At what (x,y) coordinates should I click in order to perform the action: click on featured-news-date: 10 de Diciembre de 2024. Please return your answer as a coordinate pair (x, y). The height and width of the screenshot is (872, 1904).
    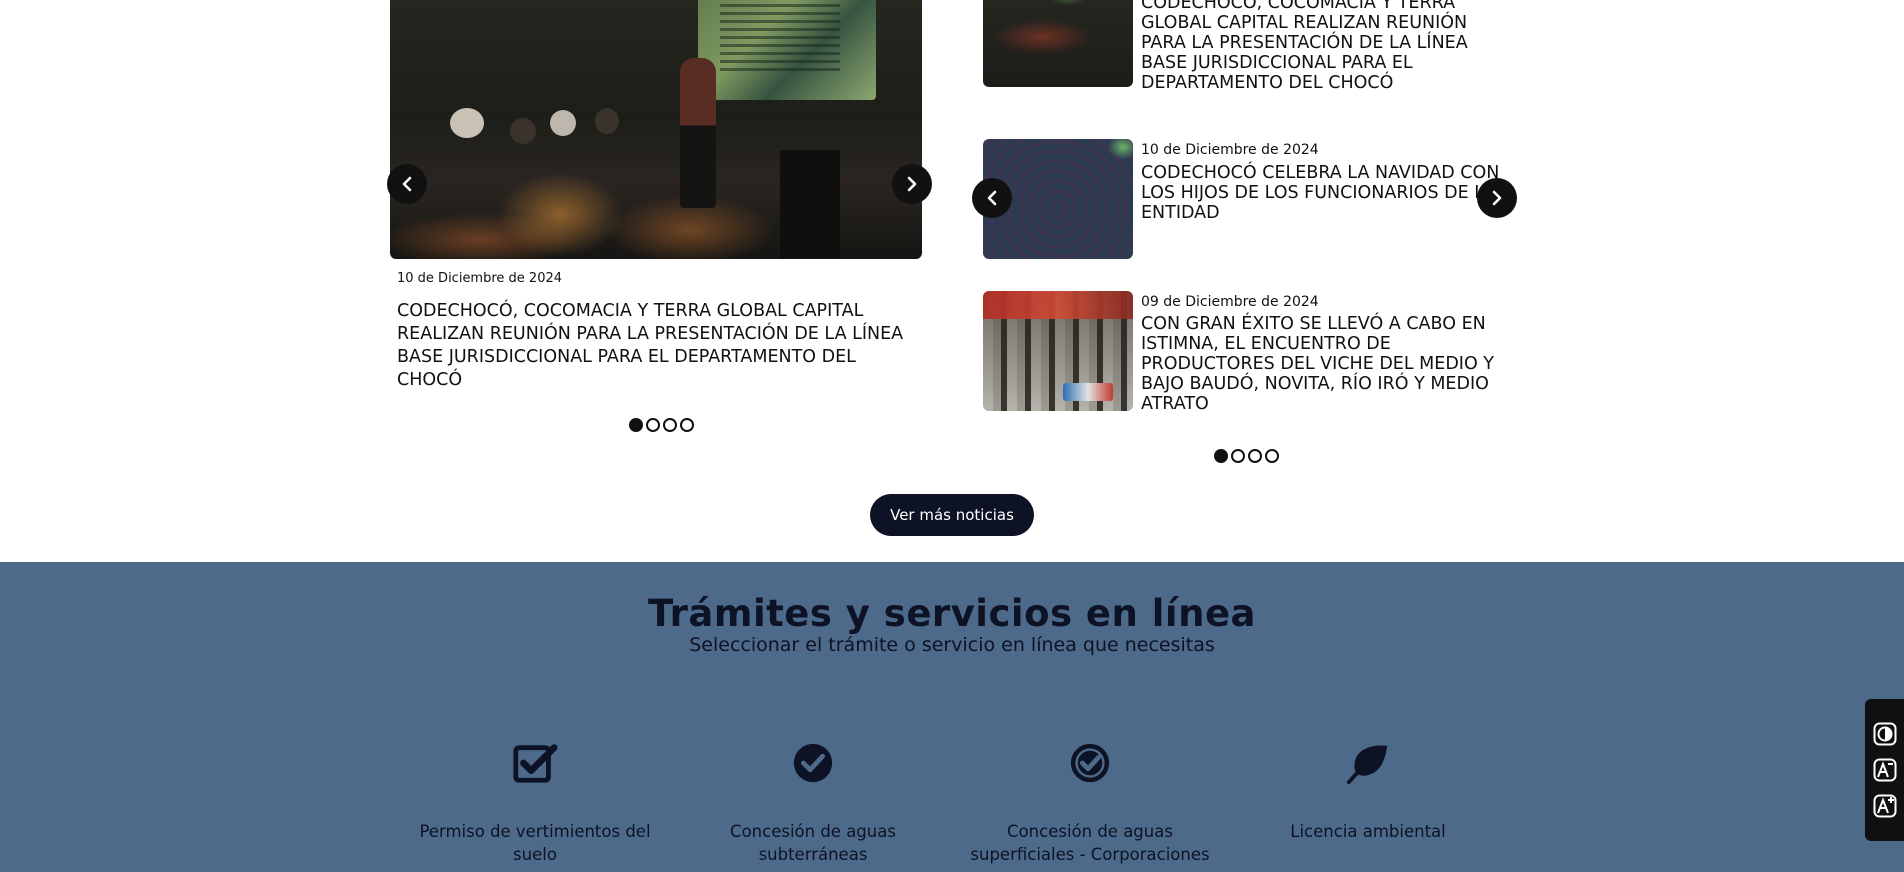
    Looking at the image, I should click on (480, 278).